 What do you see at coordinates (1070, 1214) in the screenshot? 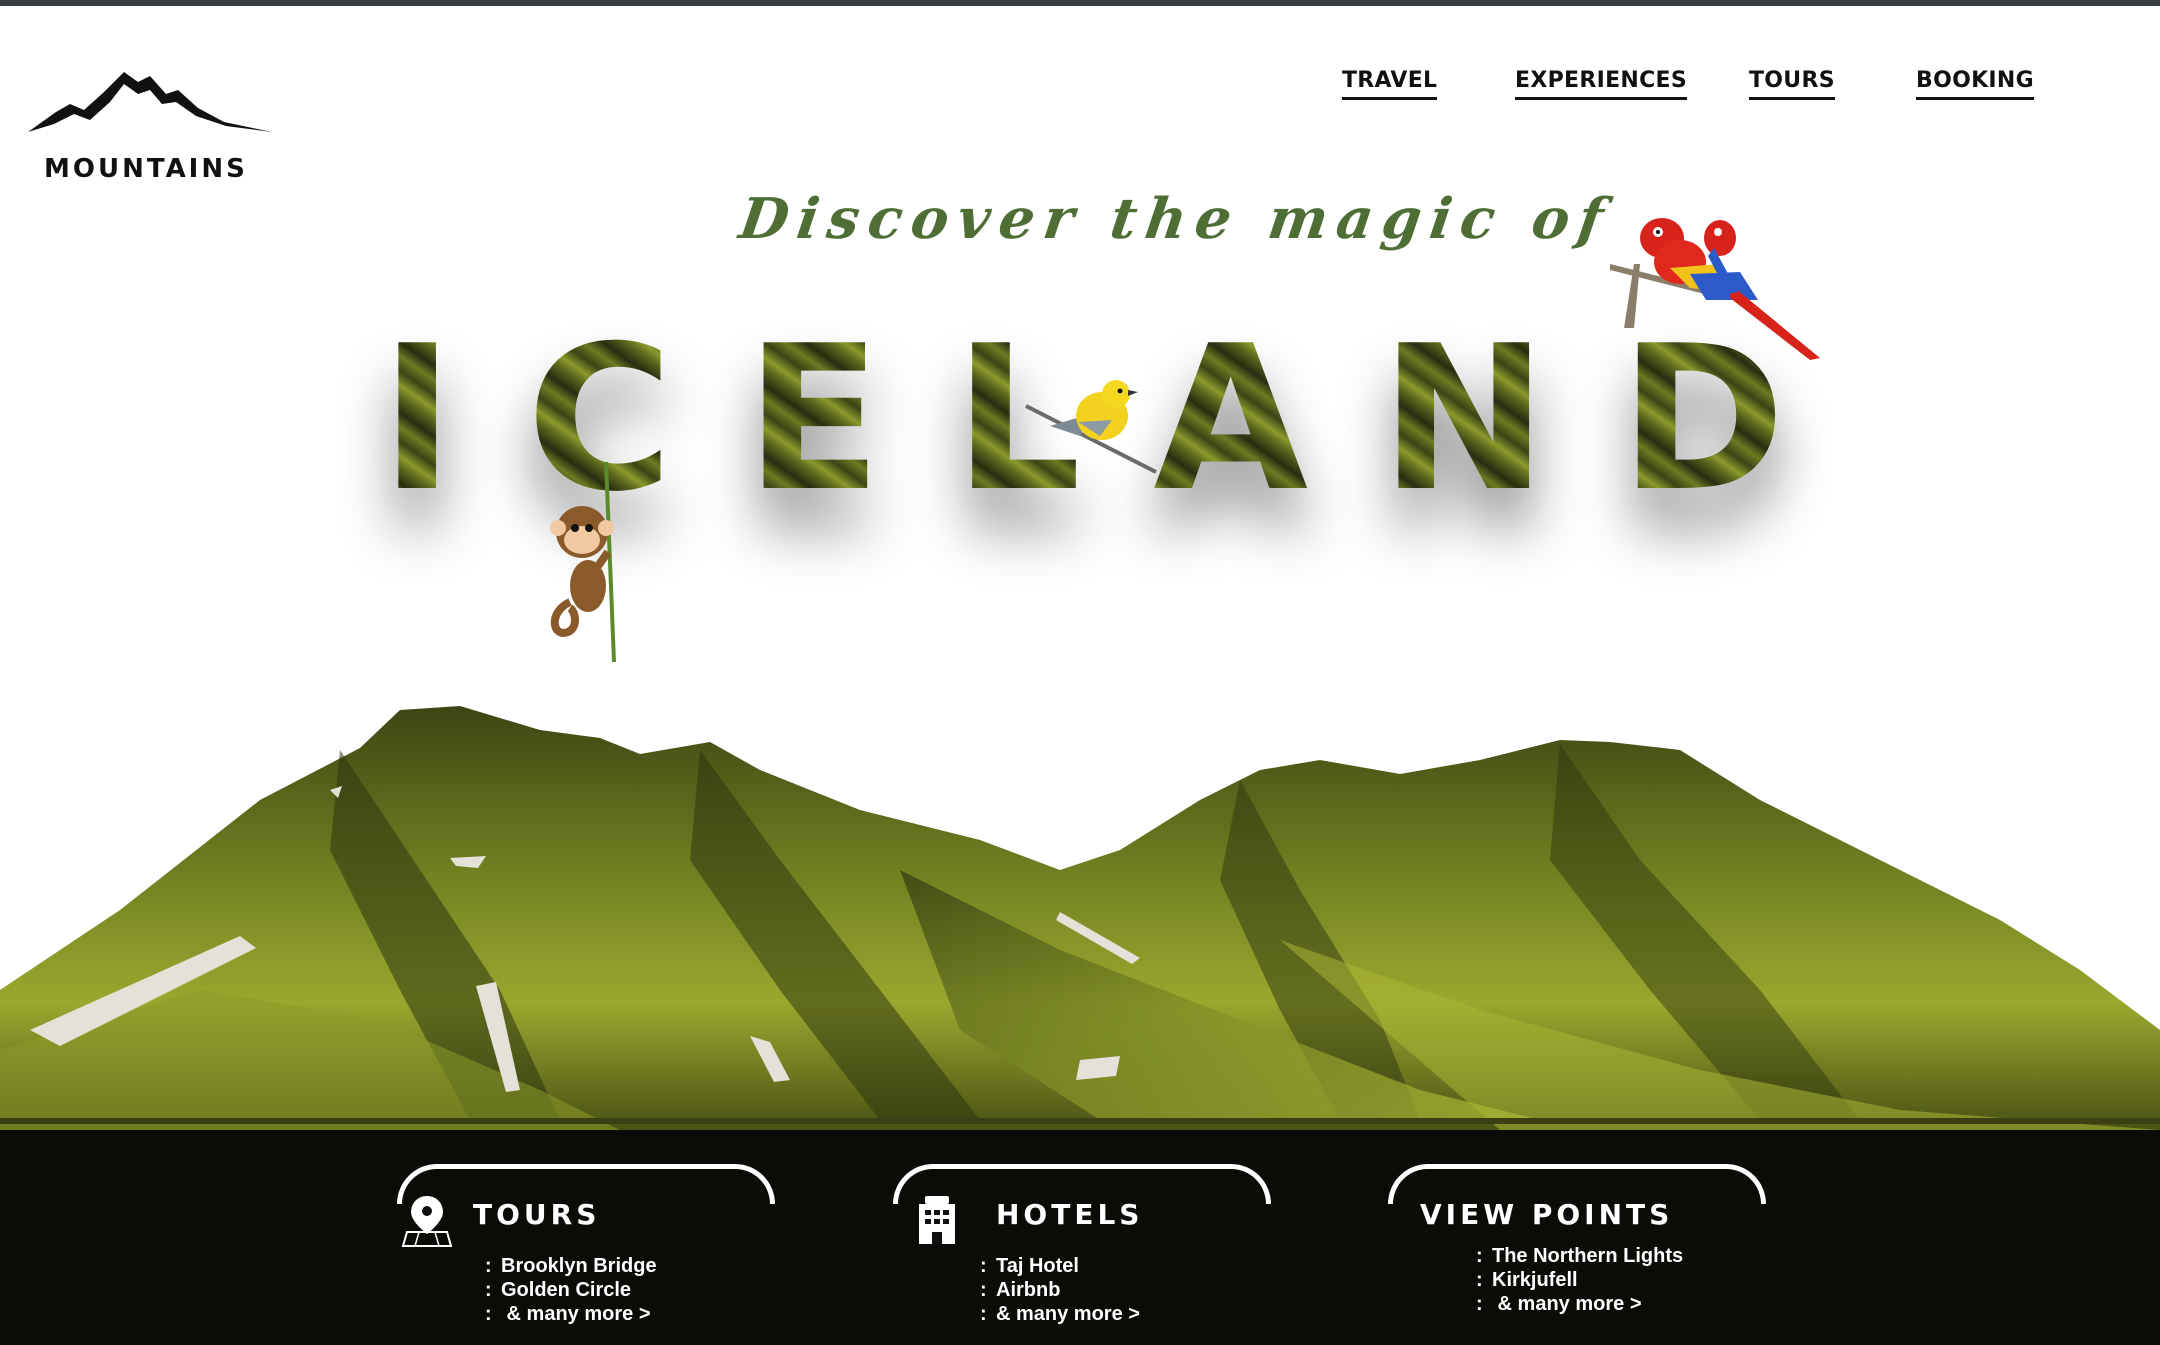
I see `card-hotels-title: HOTELS` at bounding box center [1070, 1214].